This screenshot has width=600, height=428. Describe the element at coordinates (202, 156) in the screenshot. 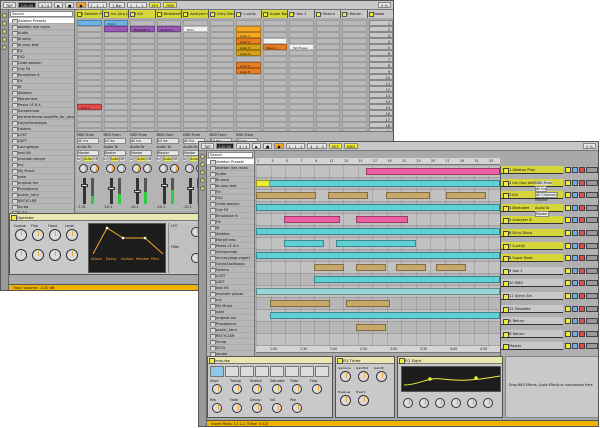

I see `browser-toggle-icon` at that location.